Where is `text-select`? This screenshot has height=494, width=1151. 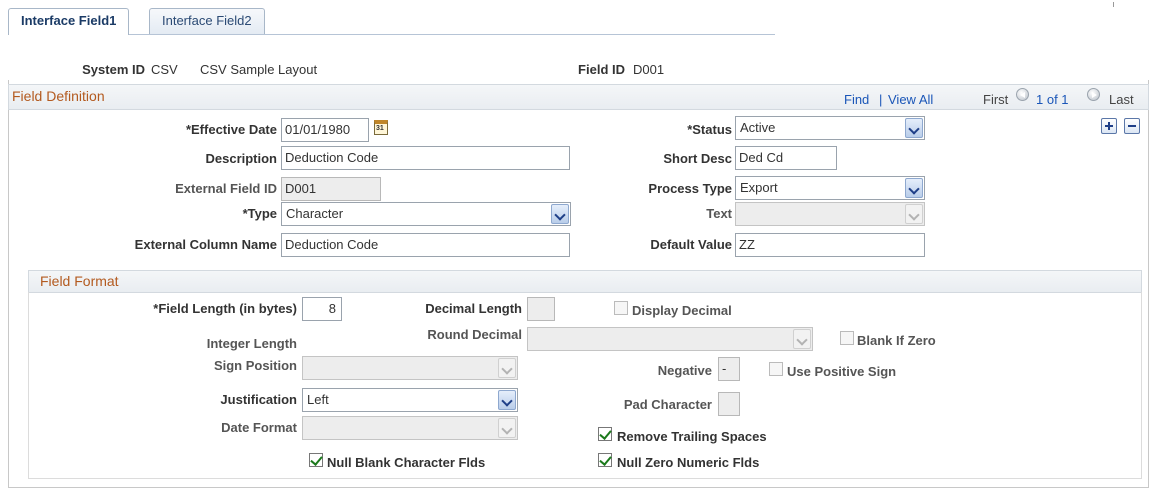
text-select is located at coordinates (830, 214).